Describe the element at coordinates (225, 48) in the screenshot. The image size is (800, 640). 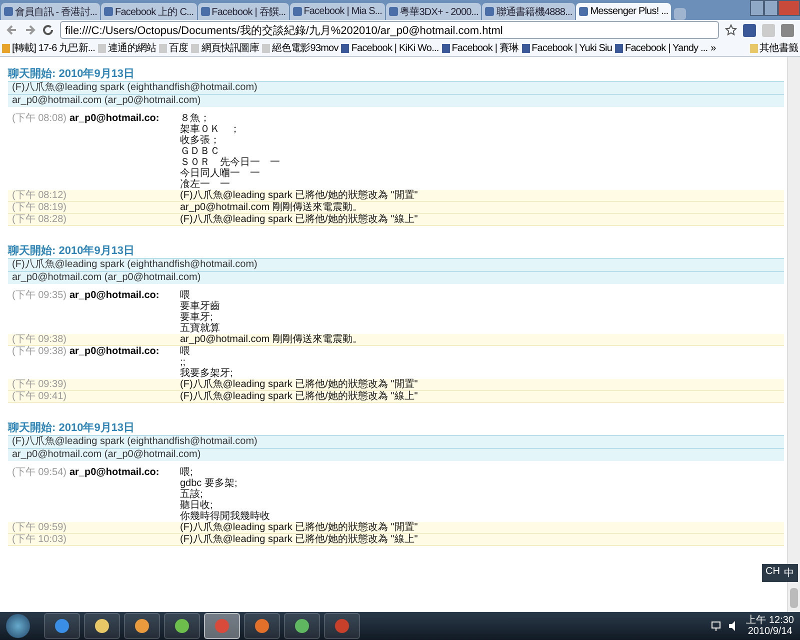
I see `bookmark-item: 網頁快訊圖庫` at that location.